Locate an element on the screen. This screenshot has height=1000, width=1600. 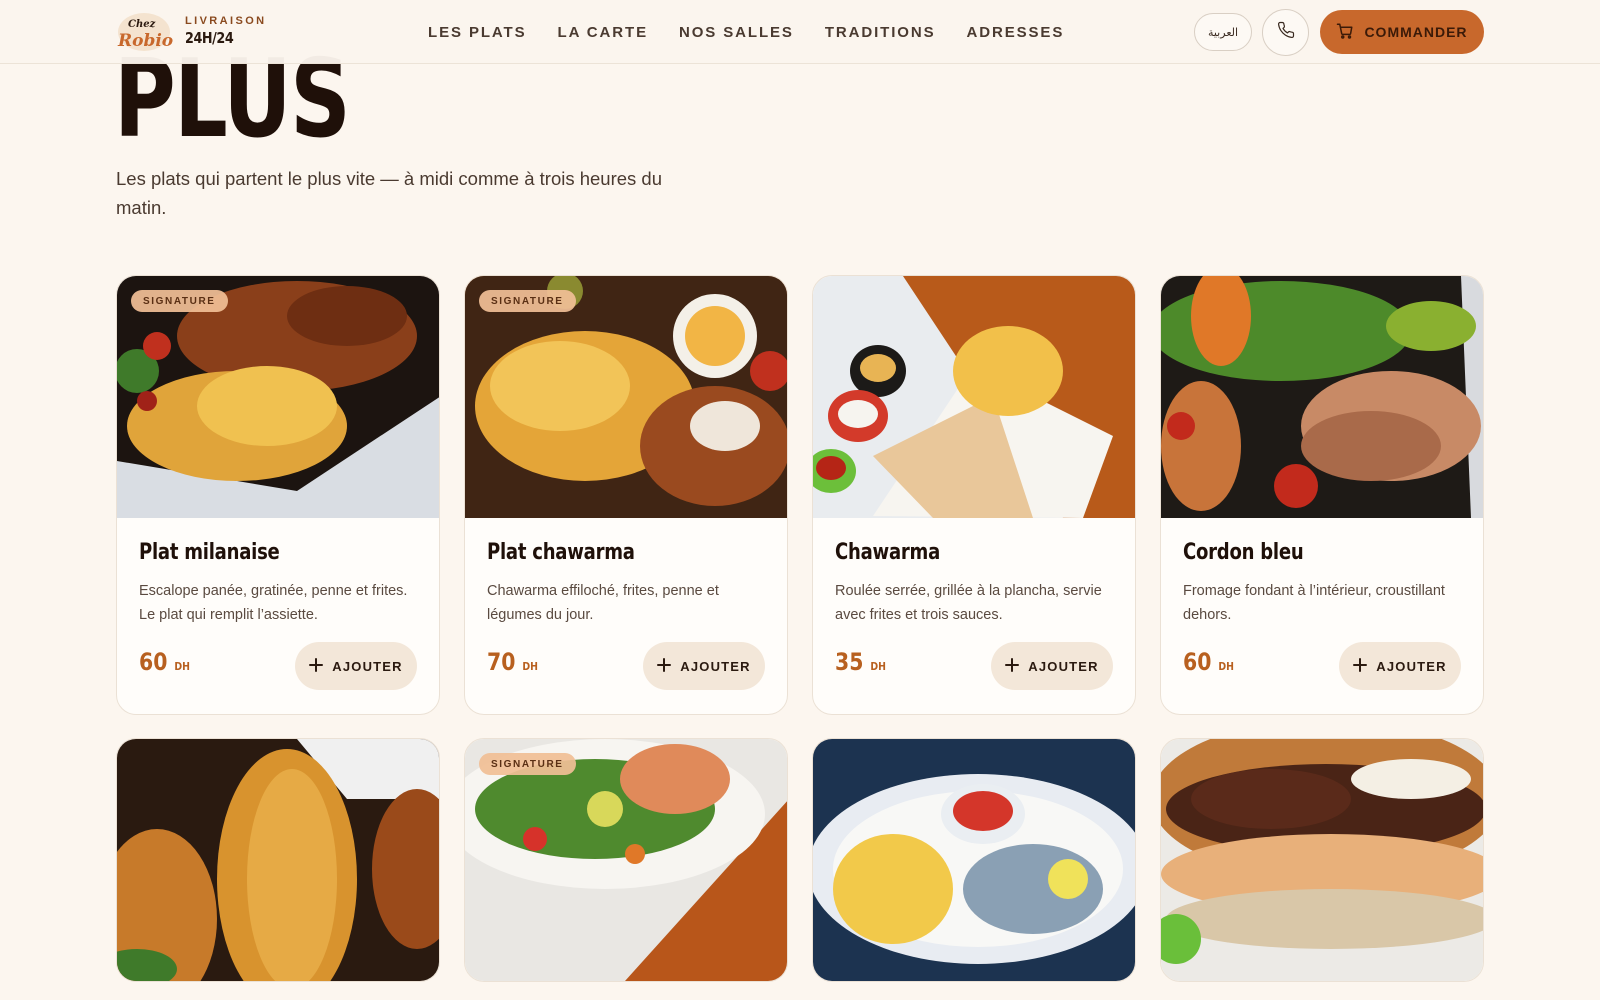
dish-title: Cordon bleu is located at coordinates (1243, 552).